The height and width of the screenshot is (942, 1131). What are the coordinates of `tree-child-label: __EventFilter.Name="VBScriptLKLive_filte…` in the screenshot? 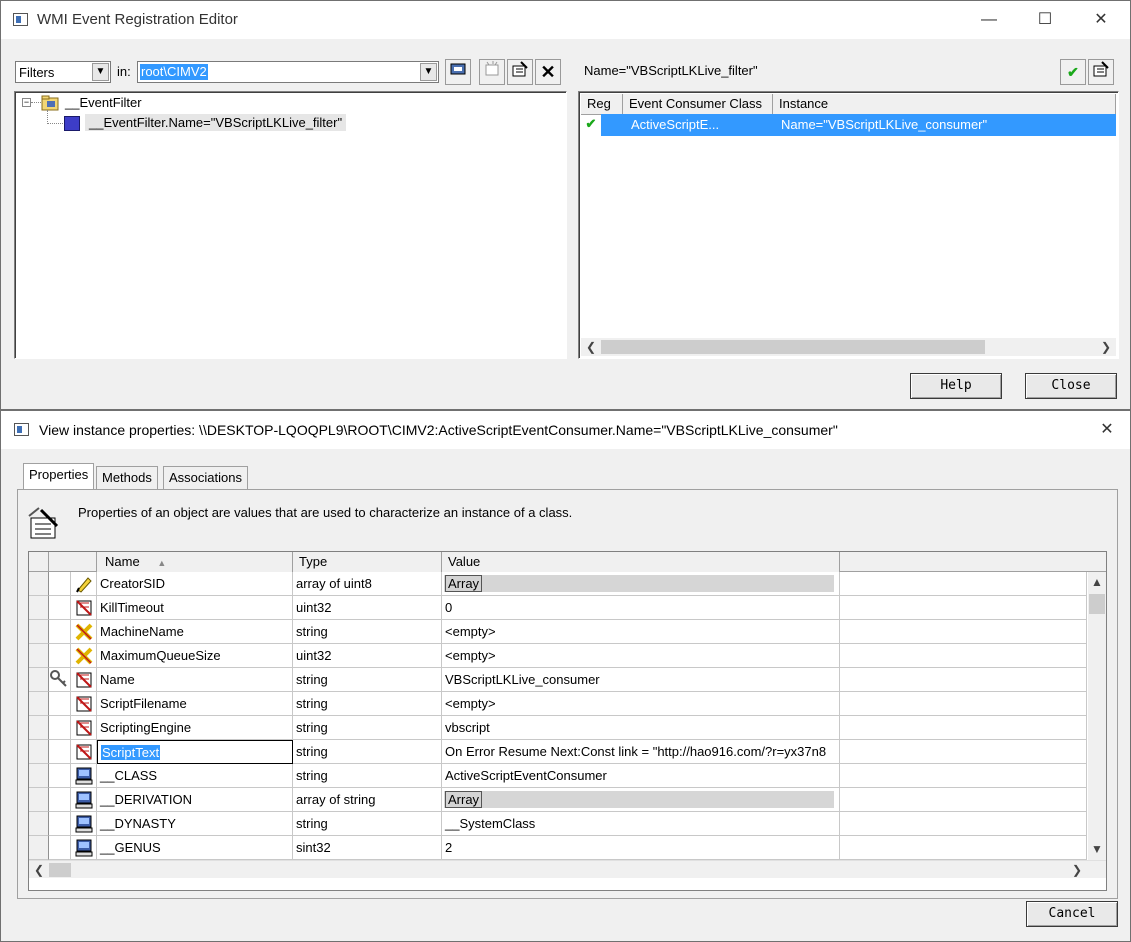 It's located at (216, 122).